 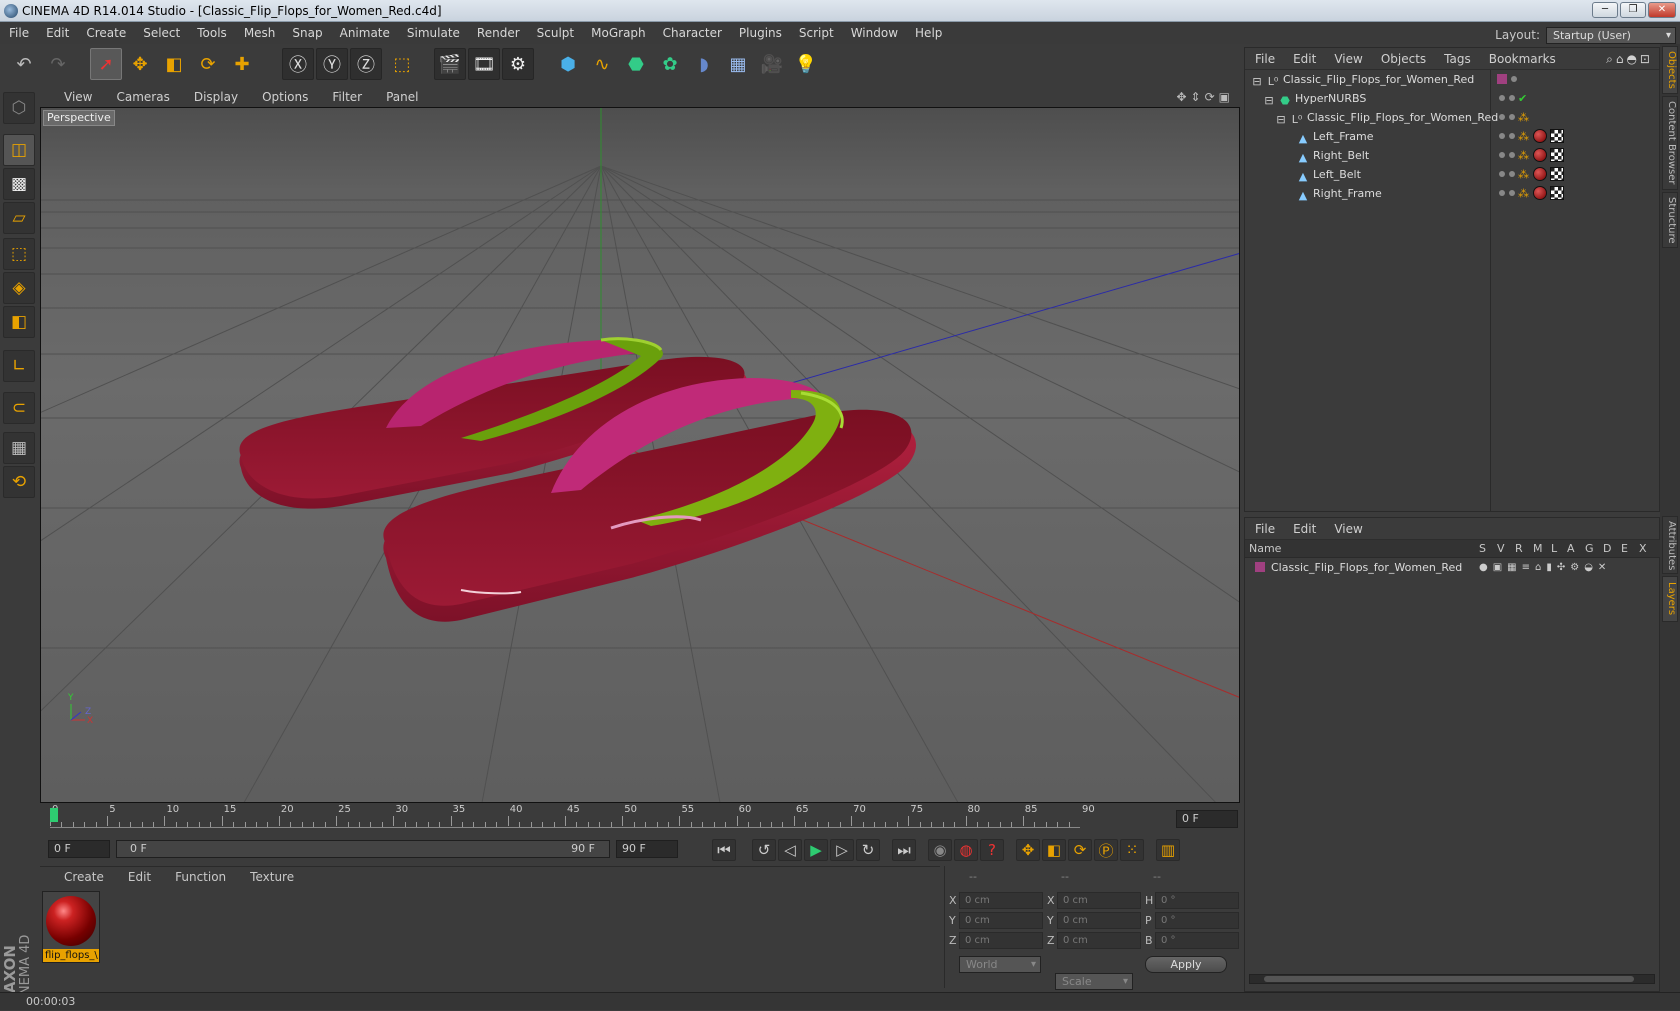 I want to click on polygons-mode-icon: ◧, so click(x=19, y=322).